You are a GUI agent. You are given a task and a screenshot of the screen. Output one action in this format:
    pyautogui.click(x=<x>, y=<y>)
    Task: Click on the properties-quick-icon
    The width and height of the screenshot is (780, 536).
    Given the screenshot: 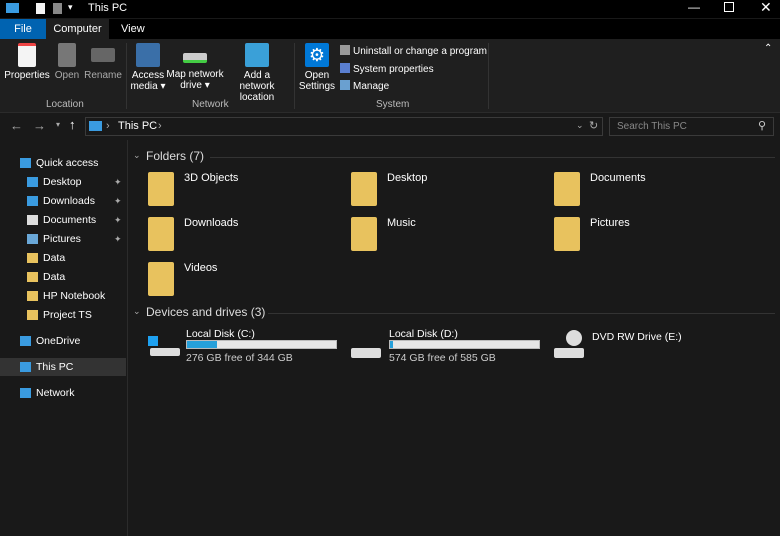 What is the action you would take?
    pyautogui.click(x=40, y=8)
    